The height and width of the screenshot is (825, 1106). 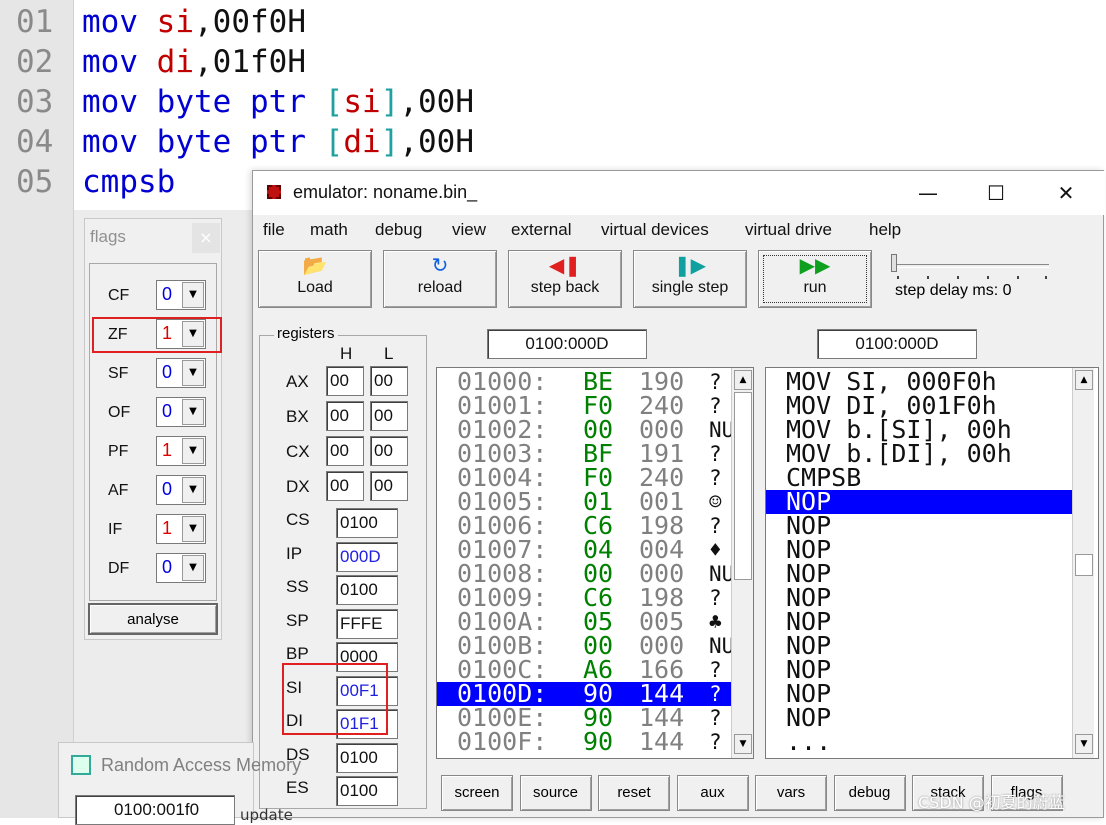 What do you see at coordinates (555, 793) in the screenshot?
I see `source-button: source` at bounding box center [555, 793].